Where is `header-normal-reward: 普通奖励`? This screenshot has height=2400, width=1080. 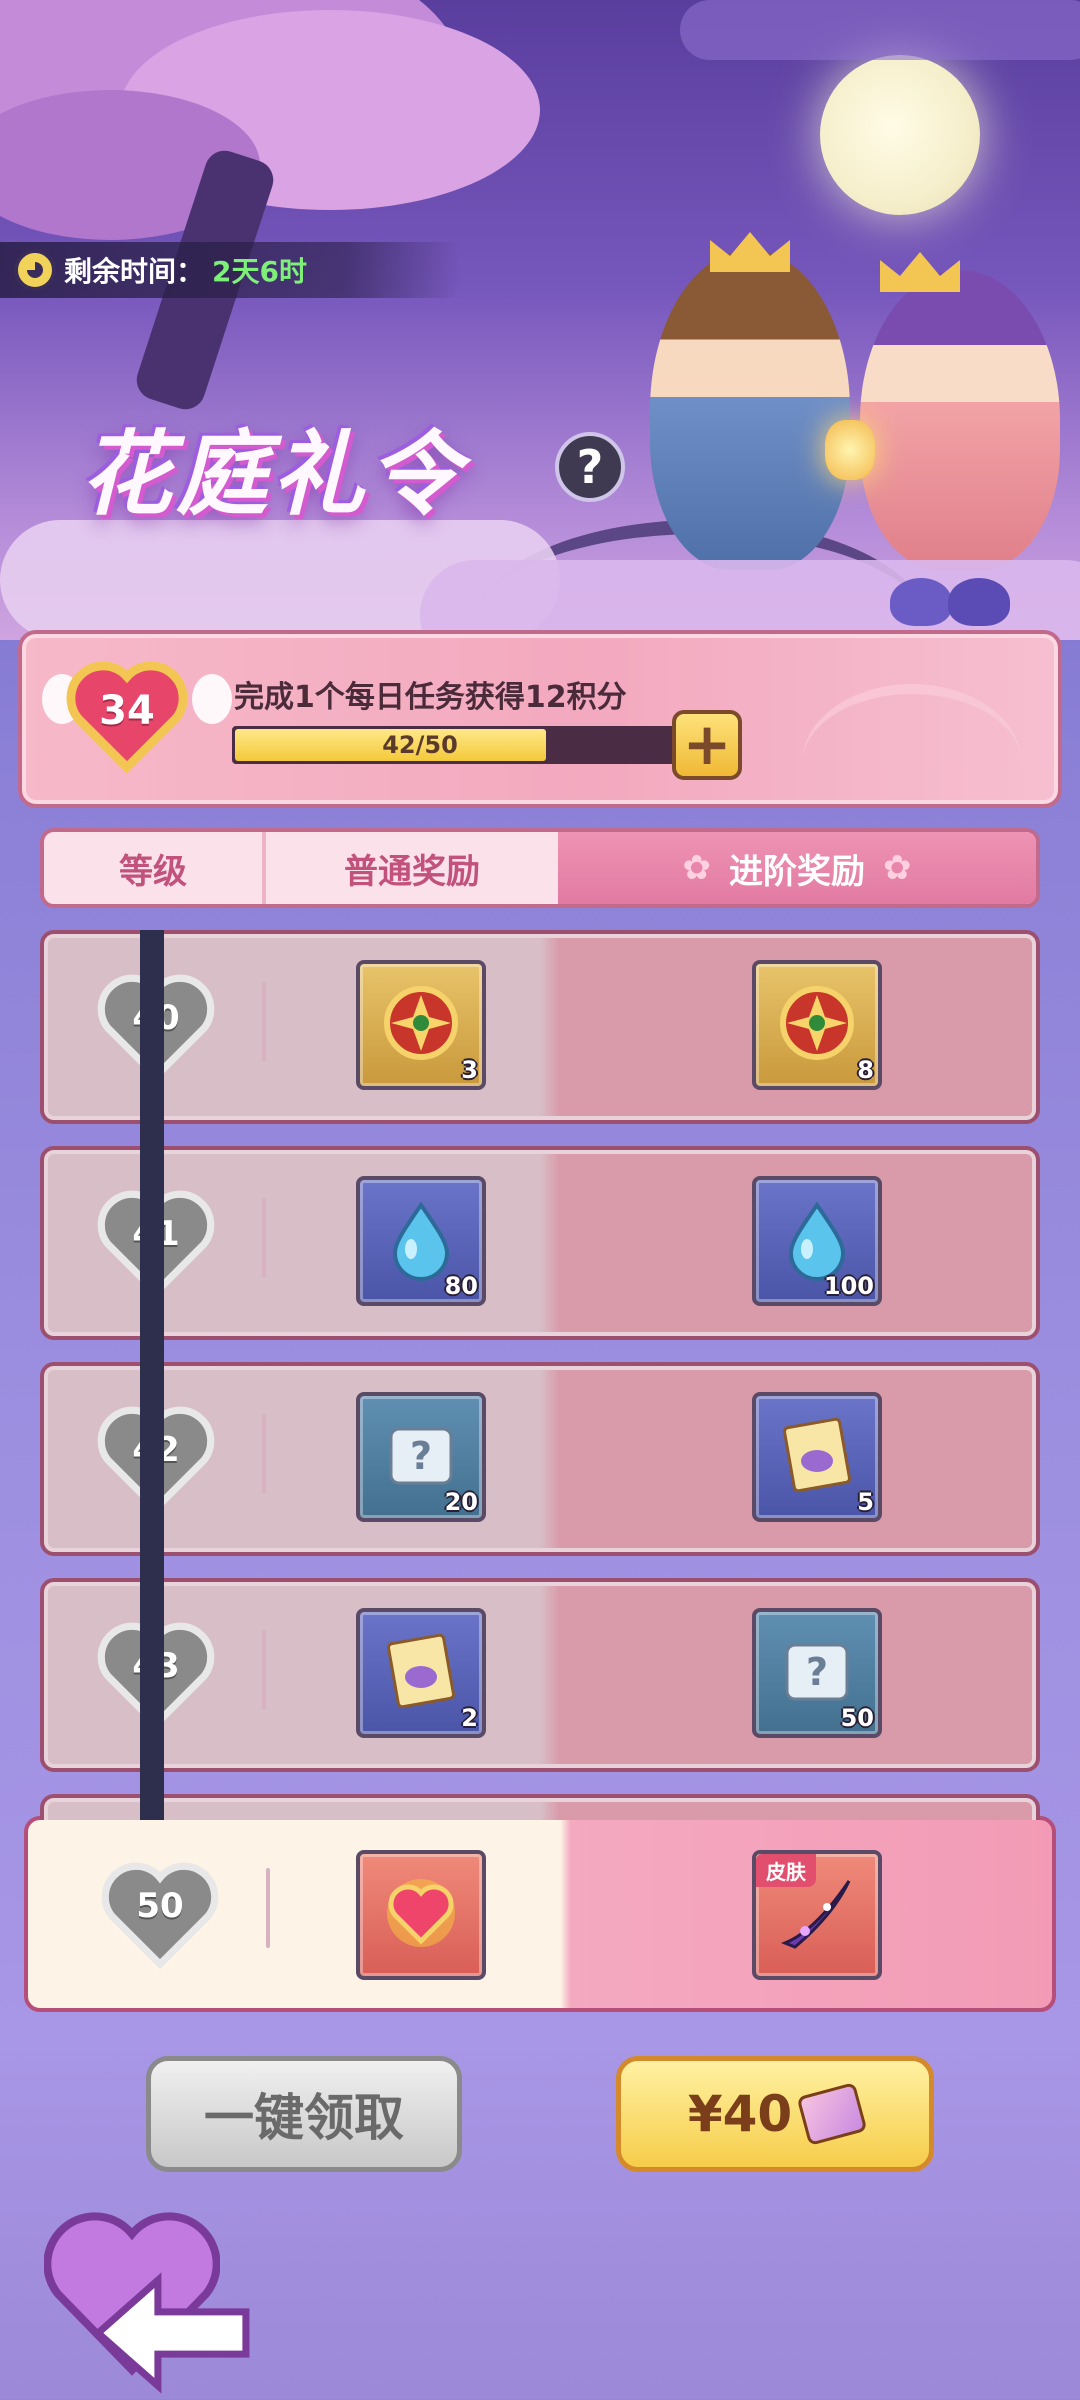
header-normal-reward: 普通奖励 is located at coordinates (412, 871).